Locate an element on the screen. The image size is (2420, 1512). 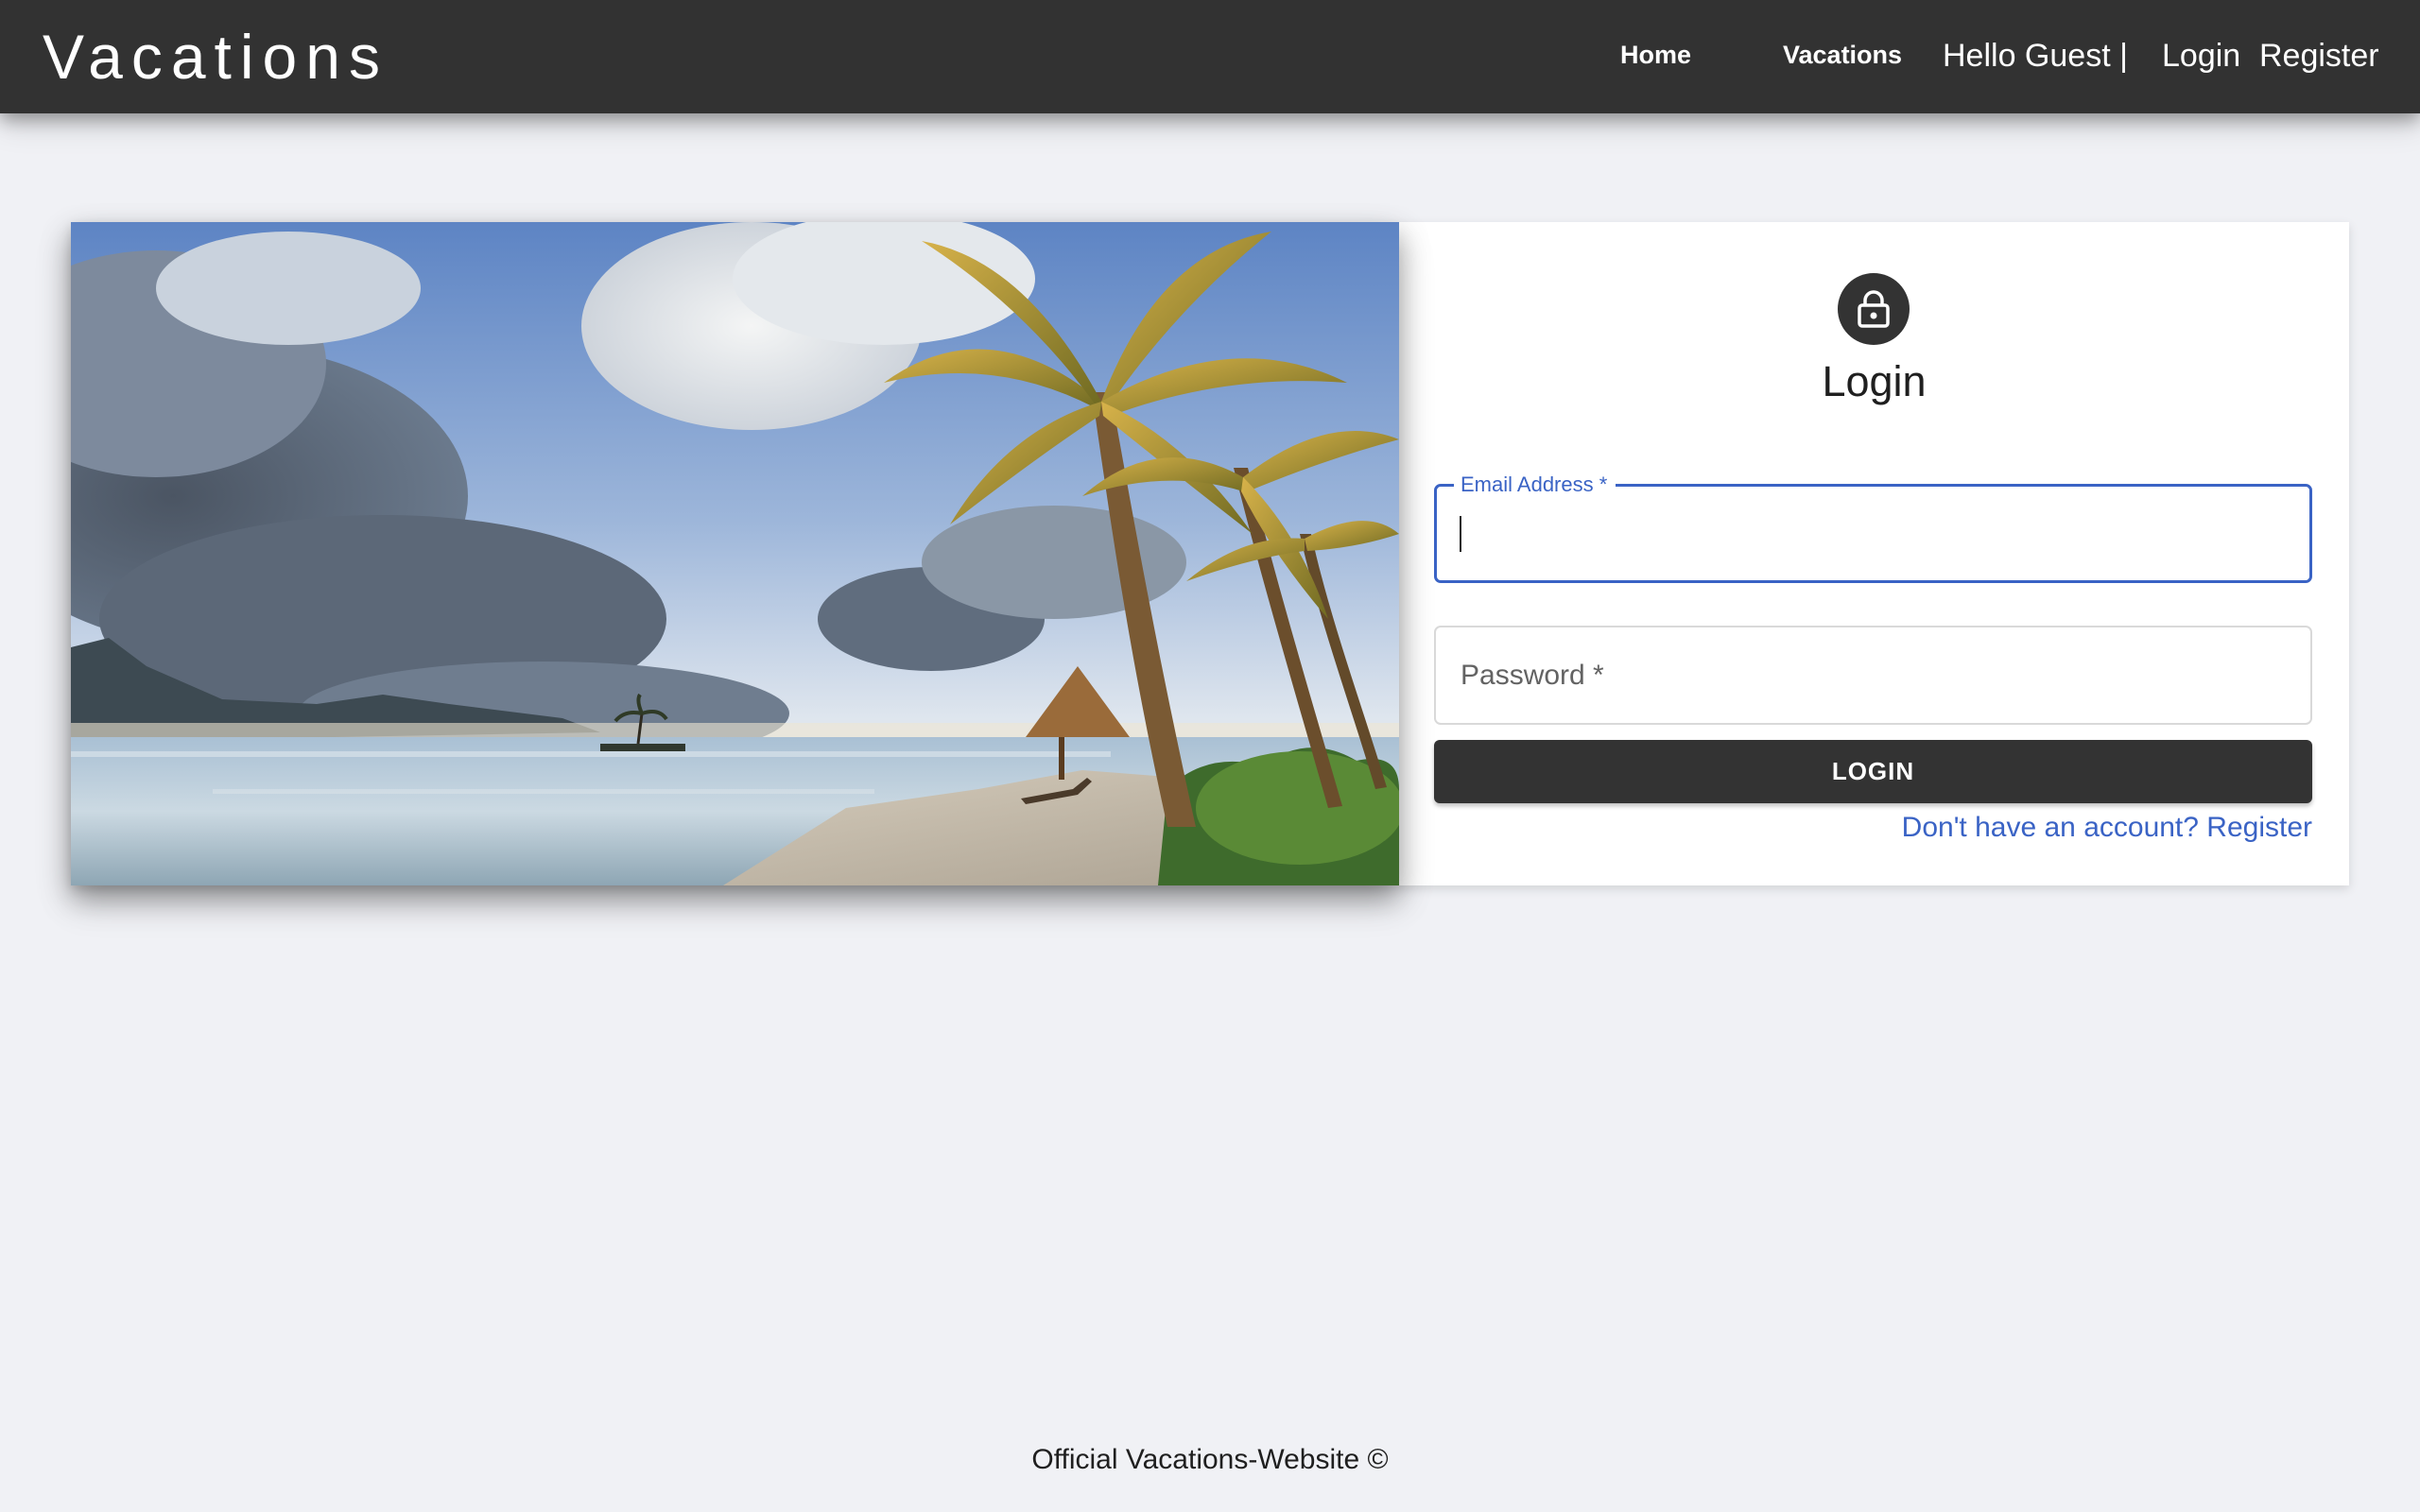
footer-text: Official Vacations-Website © is located at coordinates (1210, 1459).